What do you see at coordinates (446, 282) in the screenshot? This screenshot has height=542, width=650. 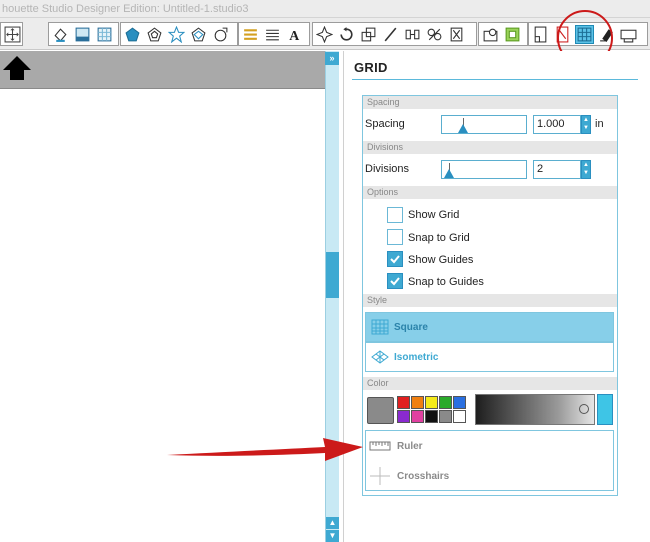 I see `snap-to-guides-label: Snap to Guides` at bounding box center [446, 282].